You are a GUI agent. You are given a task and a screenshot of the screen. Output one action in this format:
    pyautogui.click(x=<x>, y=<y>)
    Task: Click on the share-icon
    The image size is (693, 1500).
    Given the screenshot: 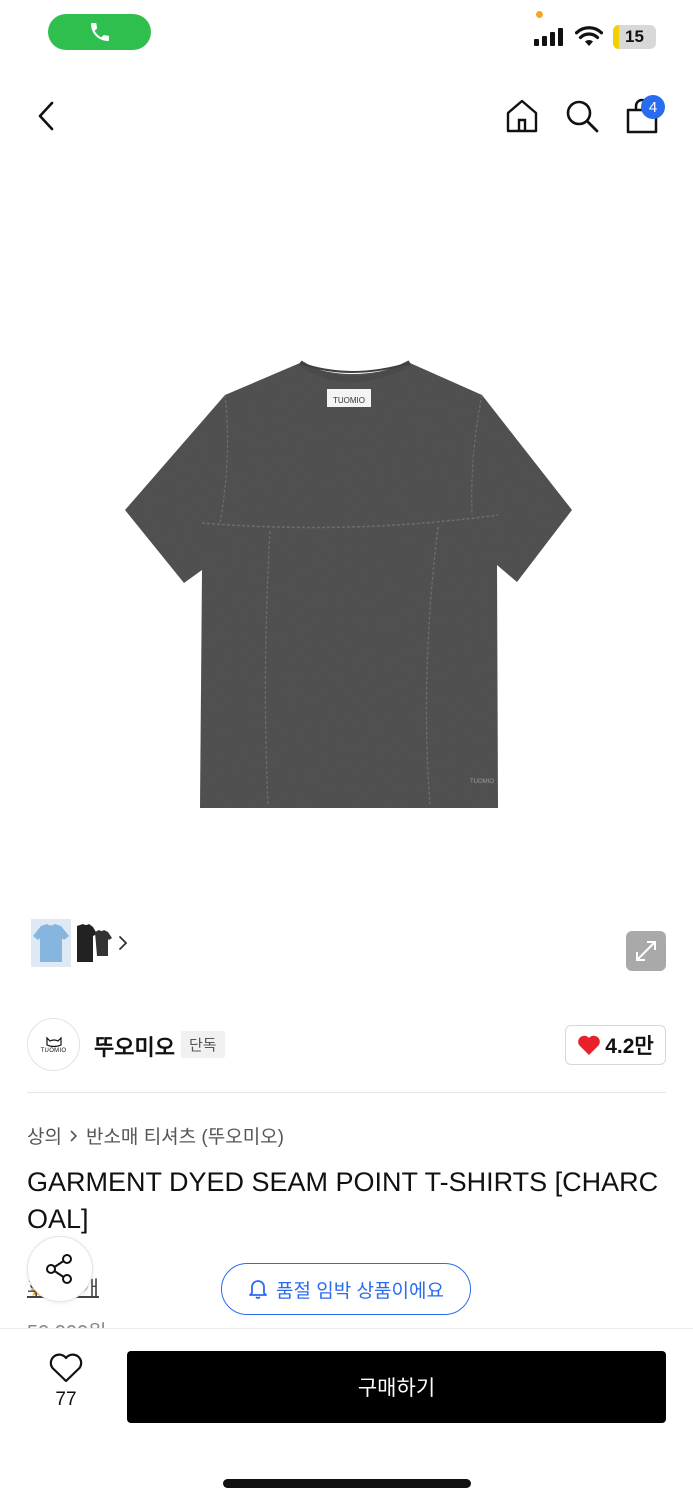 What is the action you would take?
    pyautogui.click(x=59, y=1269)
    